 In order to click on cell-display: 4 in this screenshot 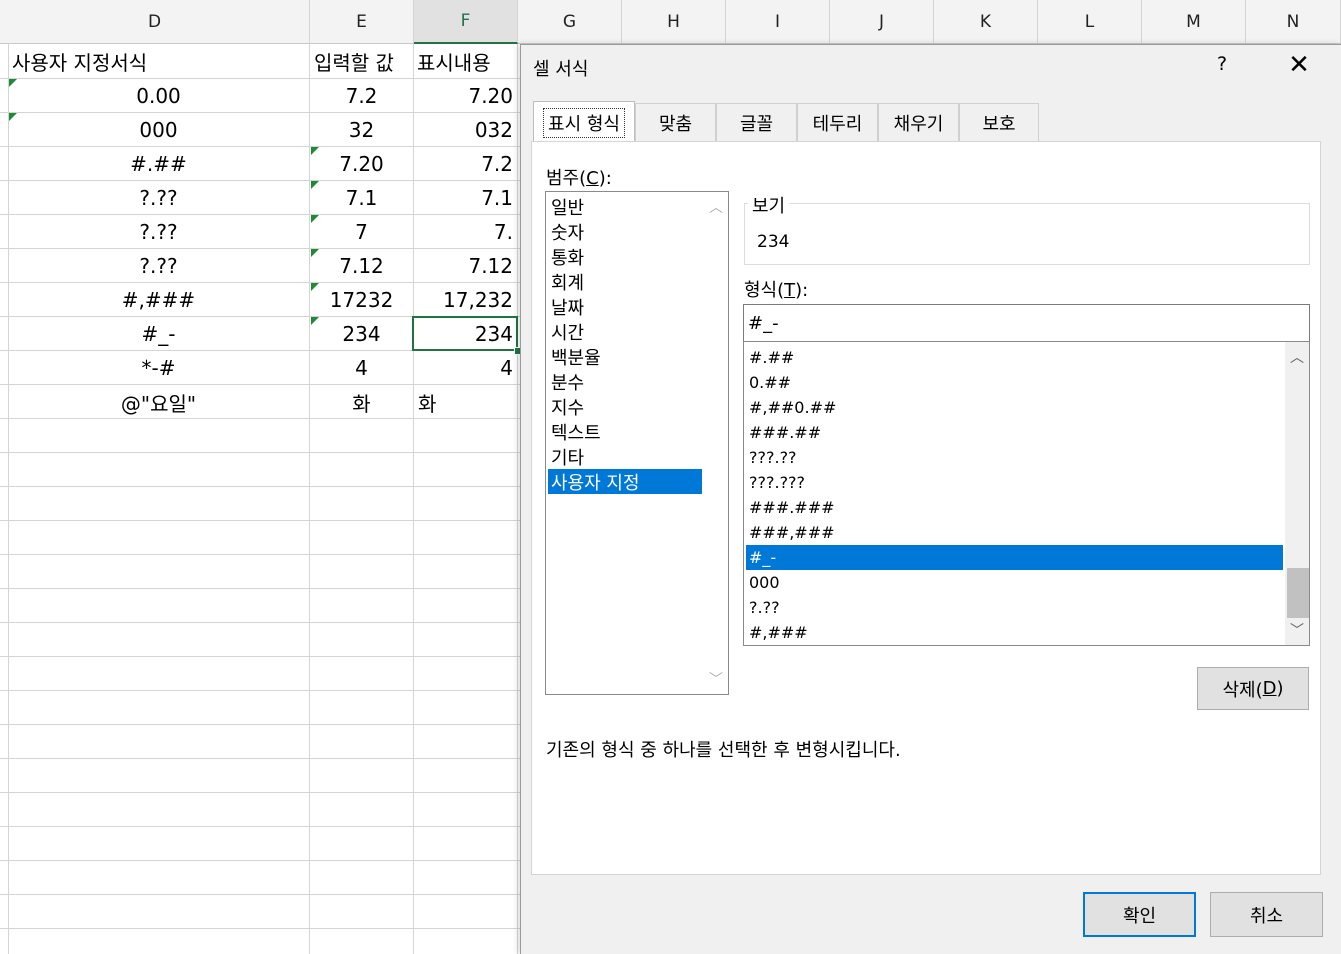, I will do `click(465, 368)`.